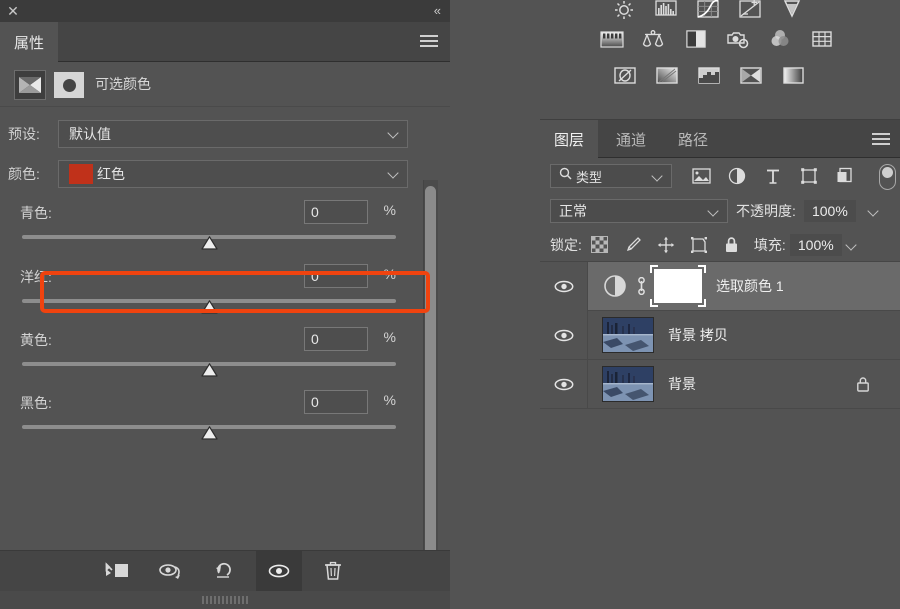  Describe the element at coordinates (720, 176) in the screenshot. I see `layer-filter-row: 类型` at that location.